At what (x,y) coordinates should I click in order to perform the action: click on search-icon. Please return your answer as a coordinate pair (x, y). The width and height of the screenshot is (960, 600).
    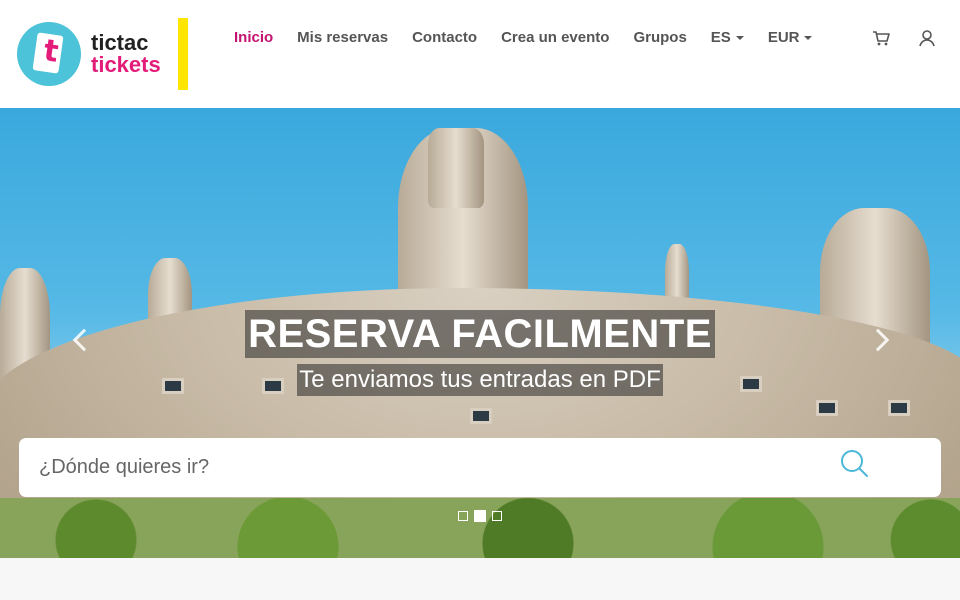
    Looking at the image, I should click on (855, 464).